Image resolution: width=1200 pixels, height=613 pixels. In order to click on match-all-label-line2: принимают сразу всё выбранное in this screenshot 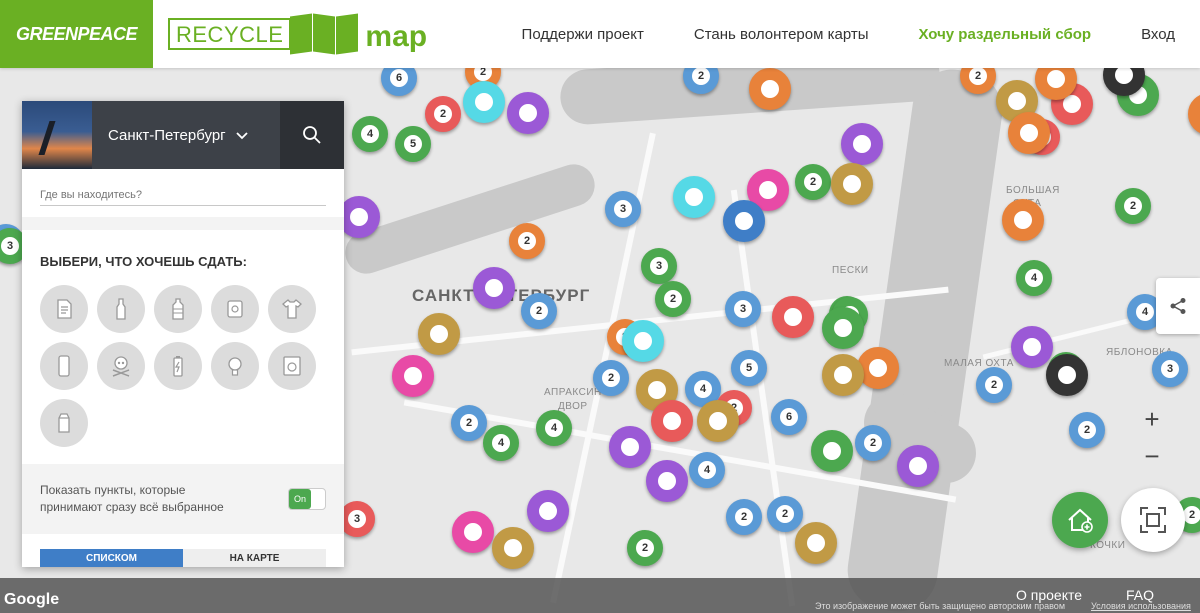, I will do `click(132, 507)`.